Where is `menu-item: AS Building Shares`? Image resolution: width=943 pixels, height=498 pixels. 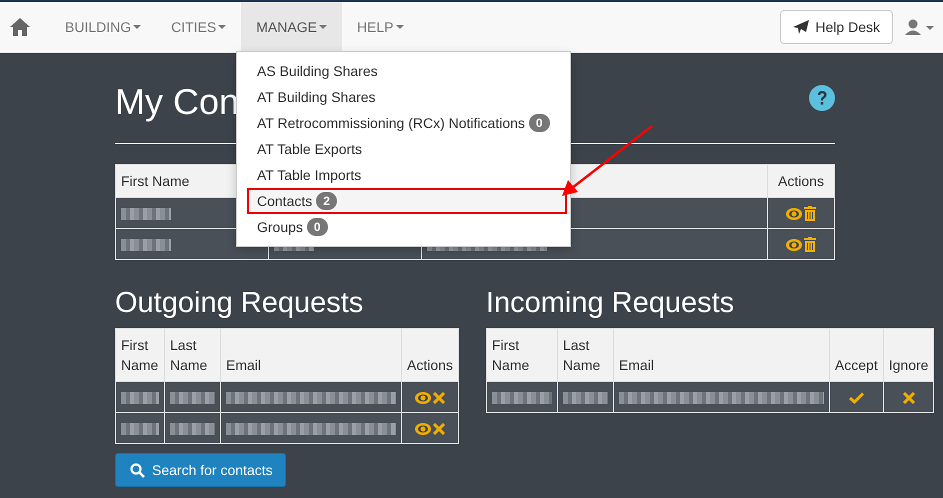
menu-item: AS Building Shares is located at coordinates (403, 71).